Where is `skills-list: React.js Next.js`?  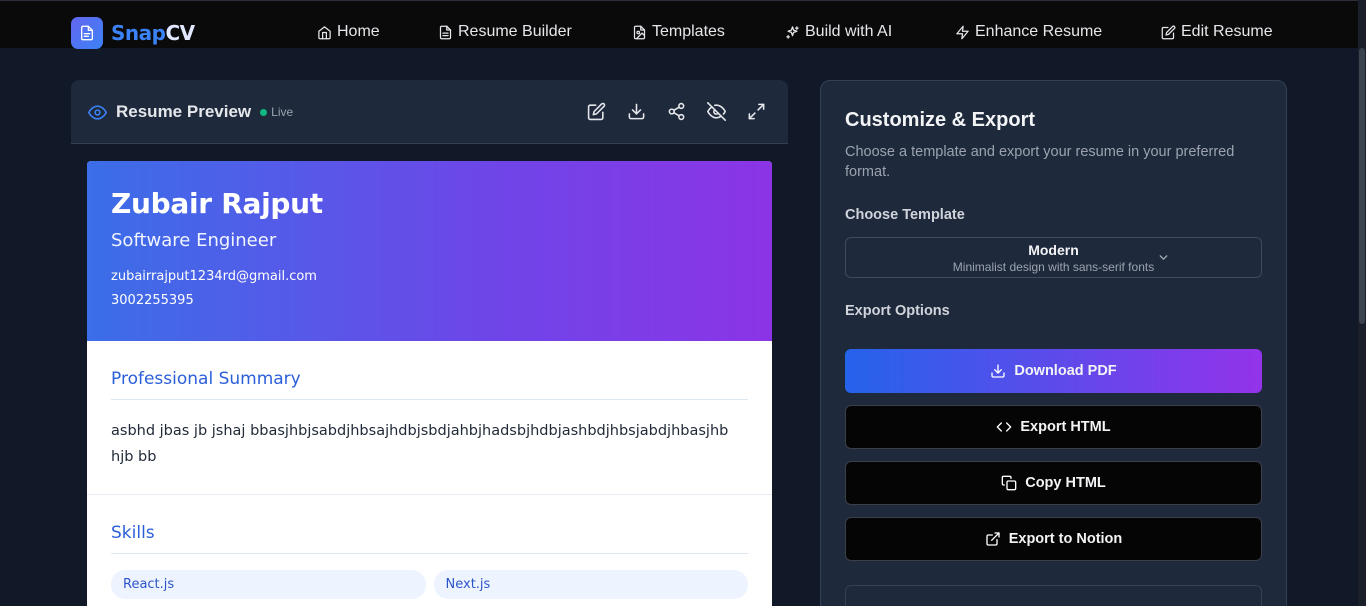 skills-list: React.js Next.js is located at coordinates (429, 584).